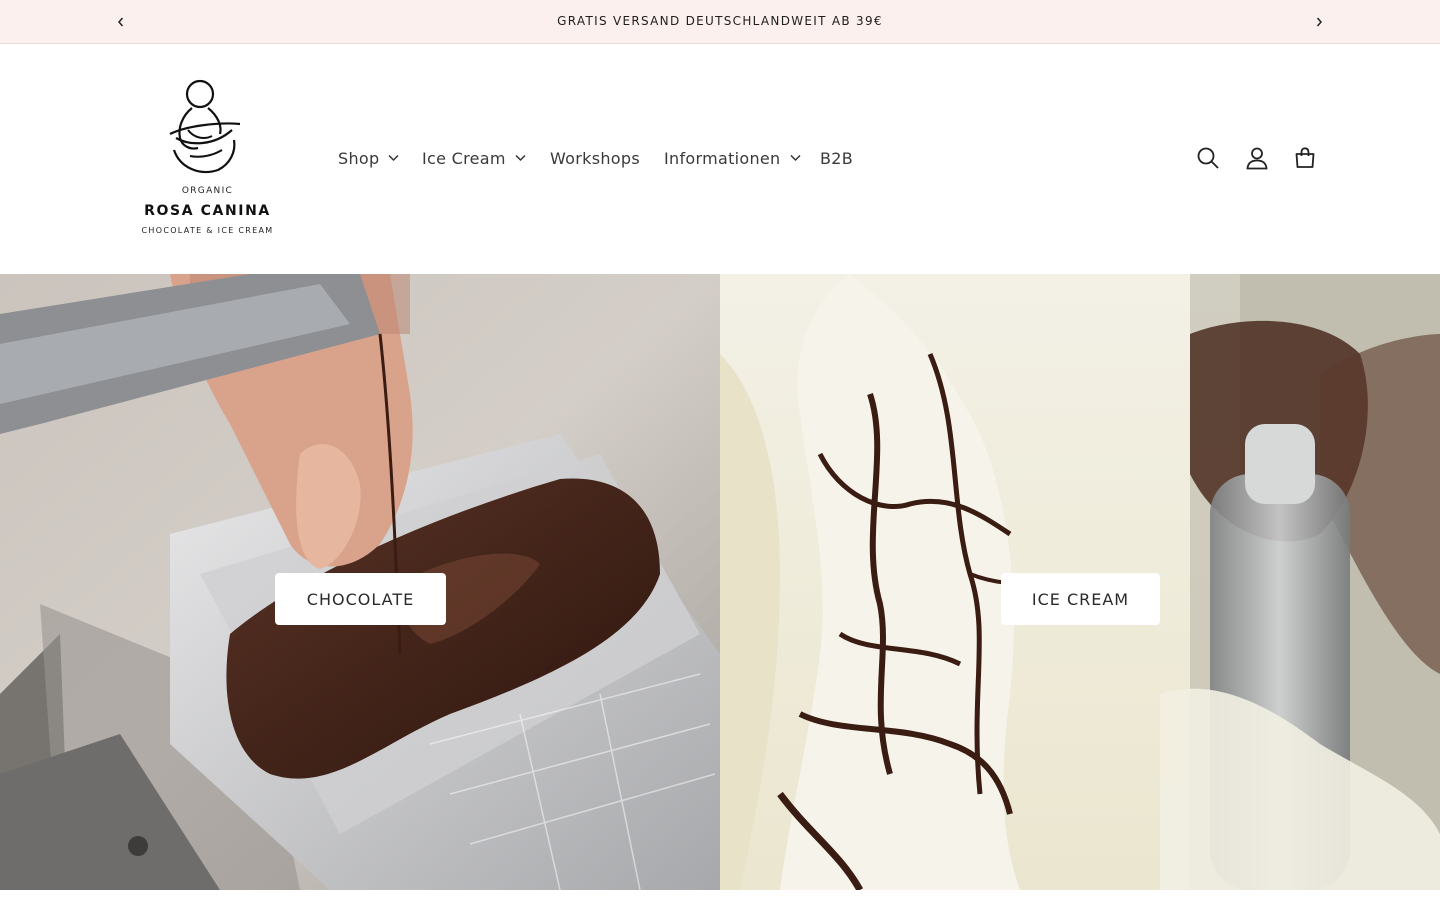  What do you see at coordinates (207, 191) in the screenshot?
I see `logo-organic-text: ORGANIC` at bounding box center [207, 191].